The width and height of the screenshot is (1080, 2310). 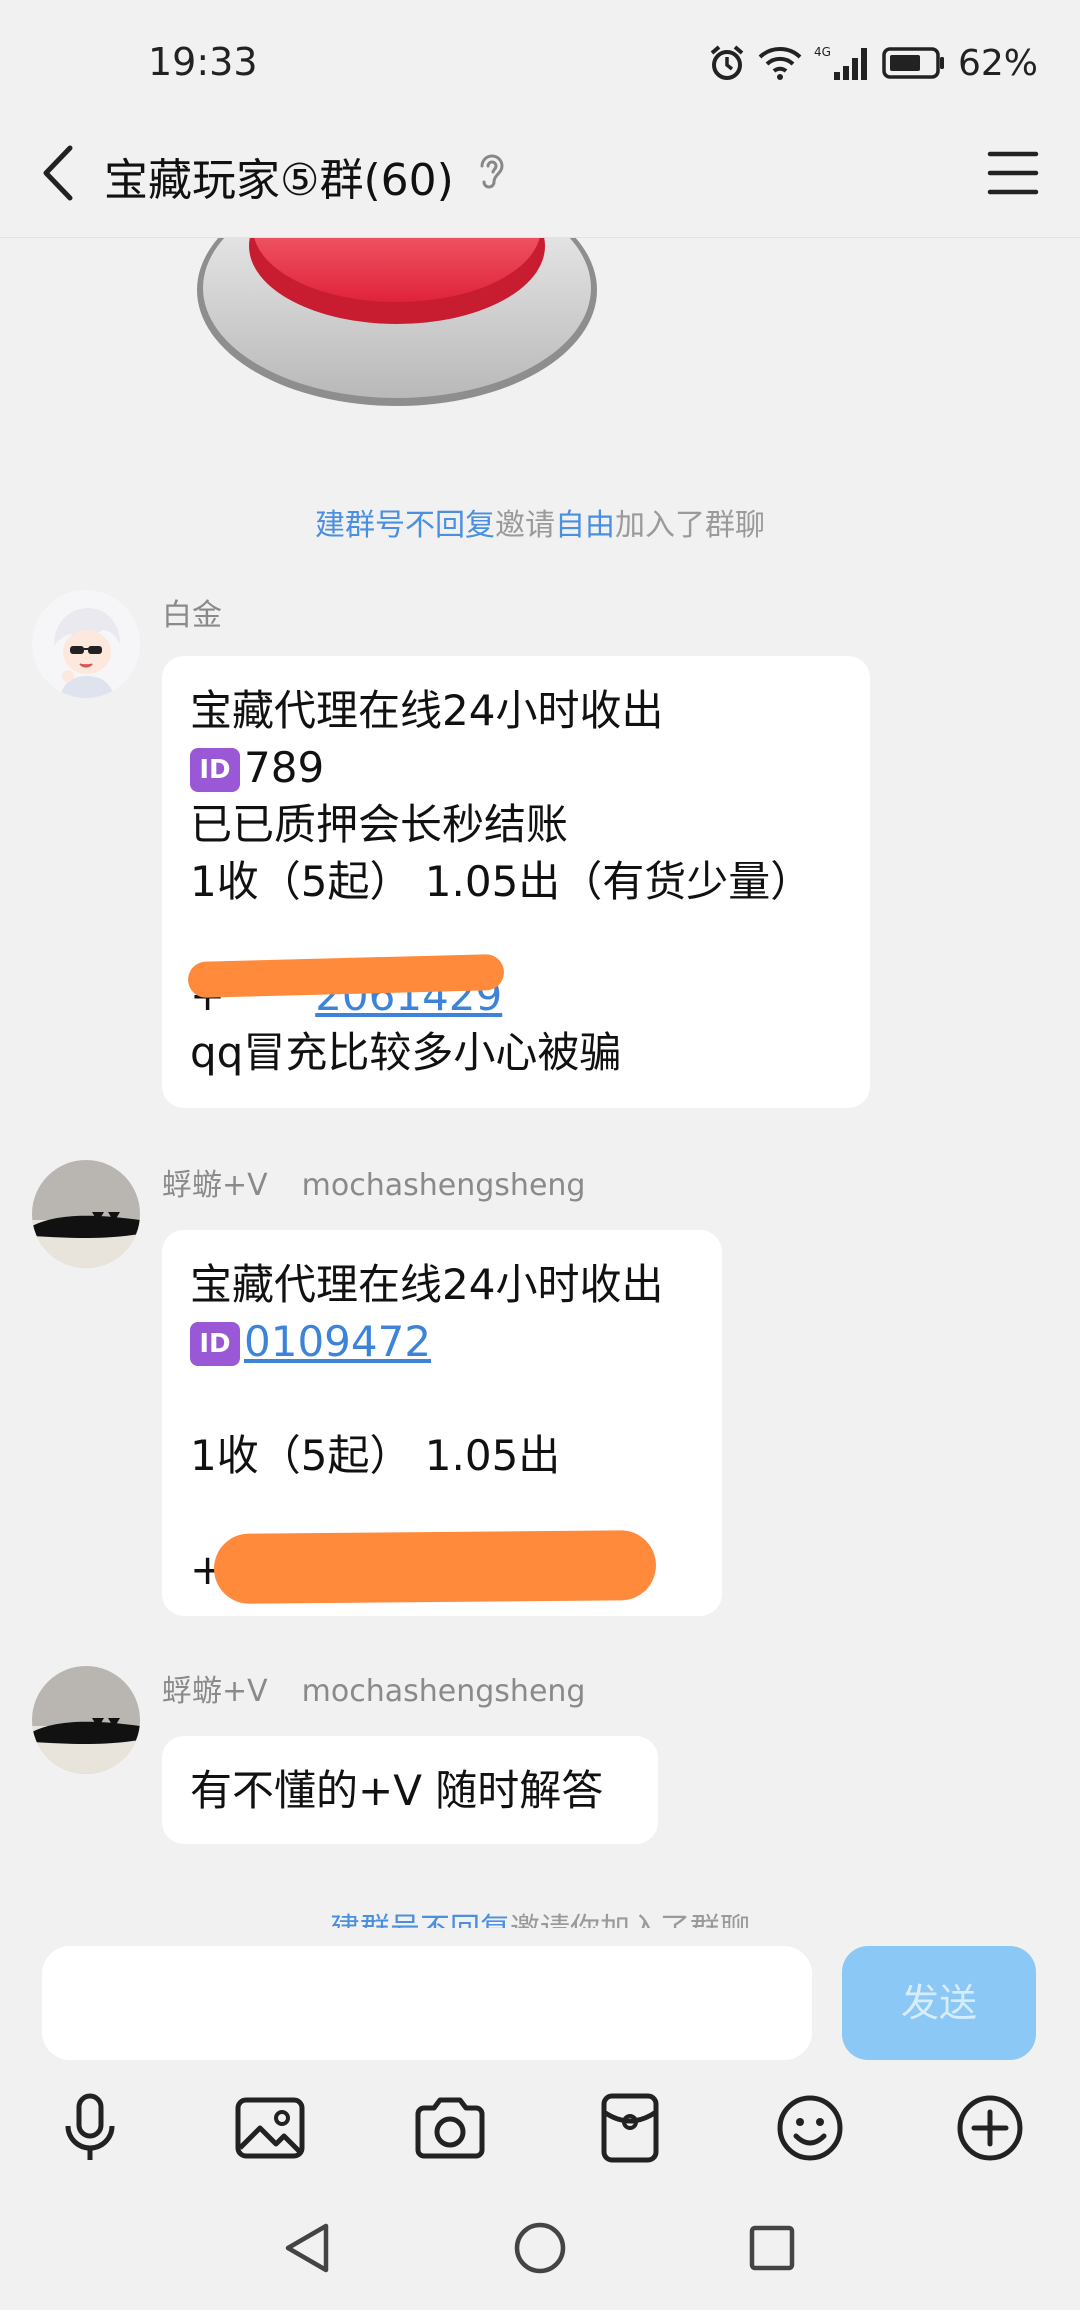 I want to click on status-time: 19:33, so click(x=203, y=62).